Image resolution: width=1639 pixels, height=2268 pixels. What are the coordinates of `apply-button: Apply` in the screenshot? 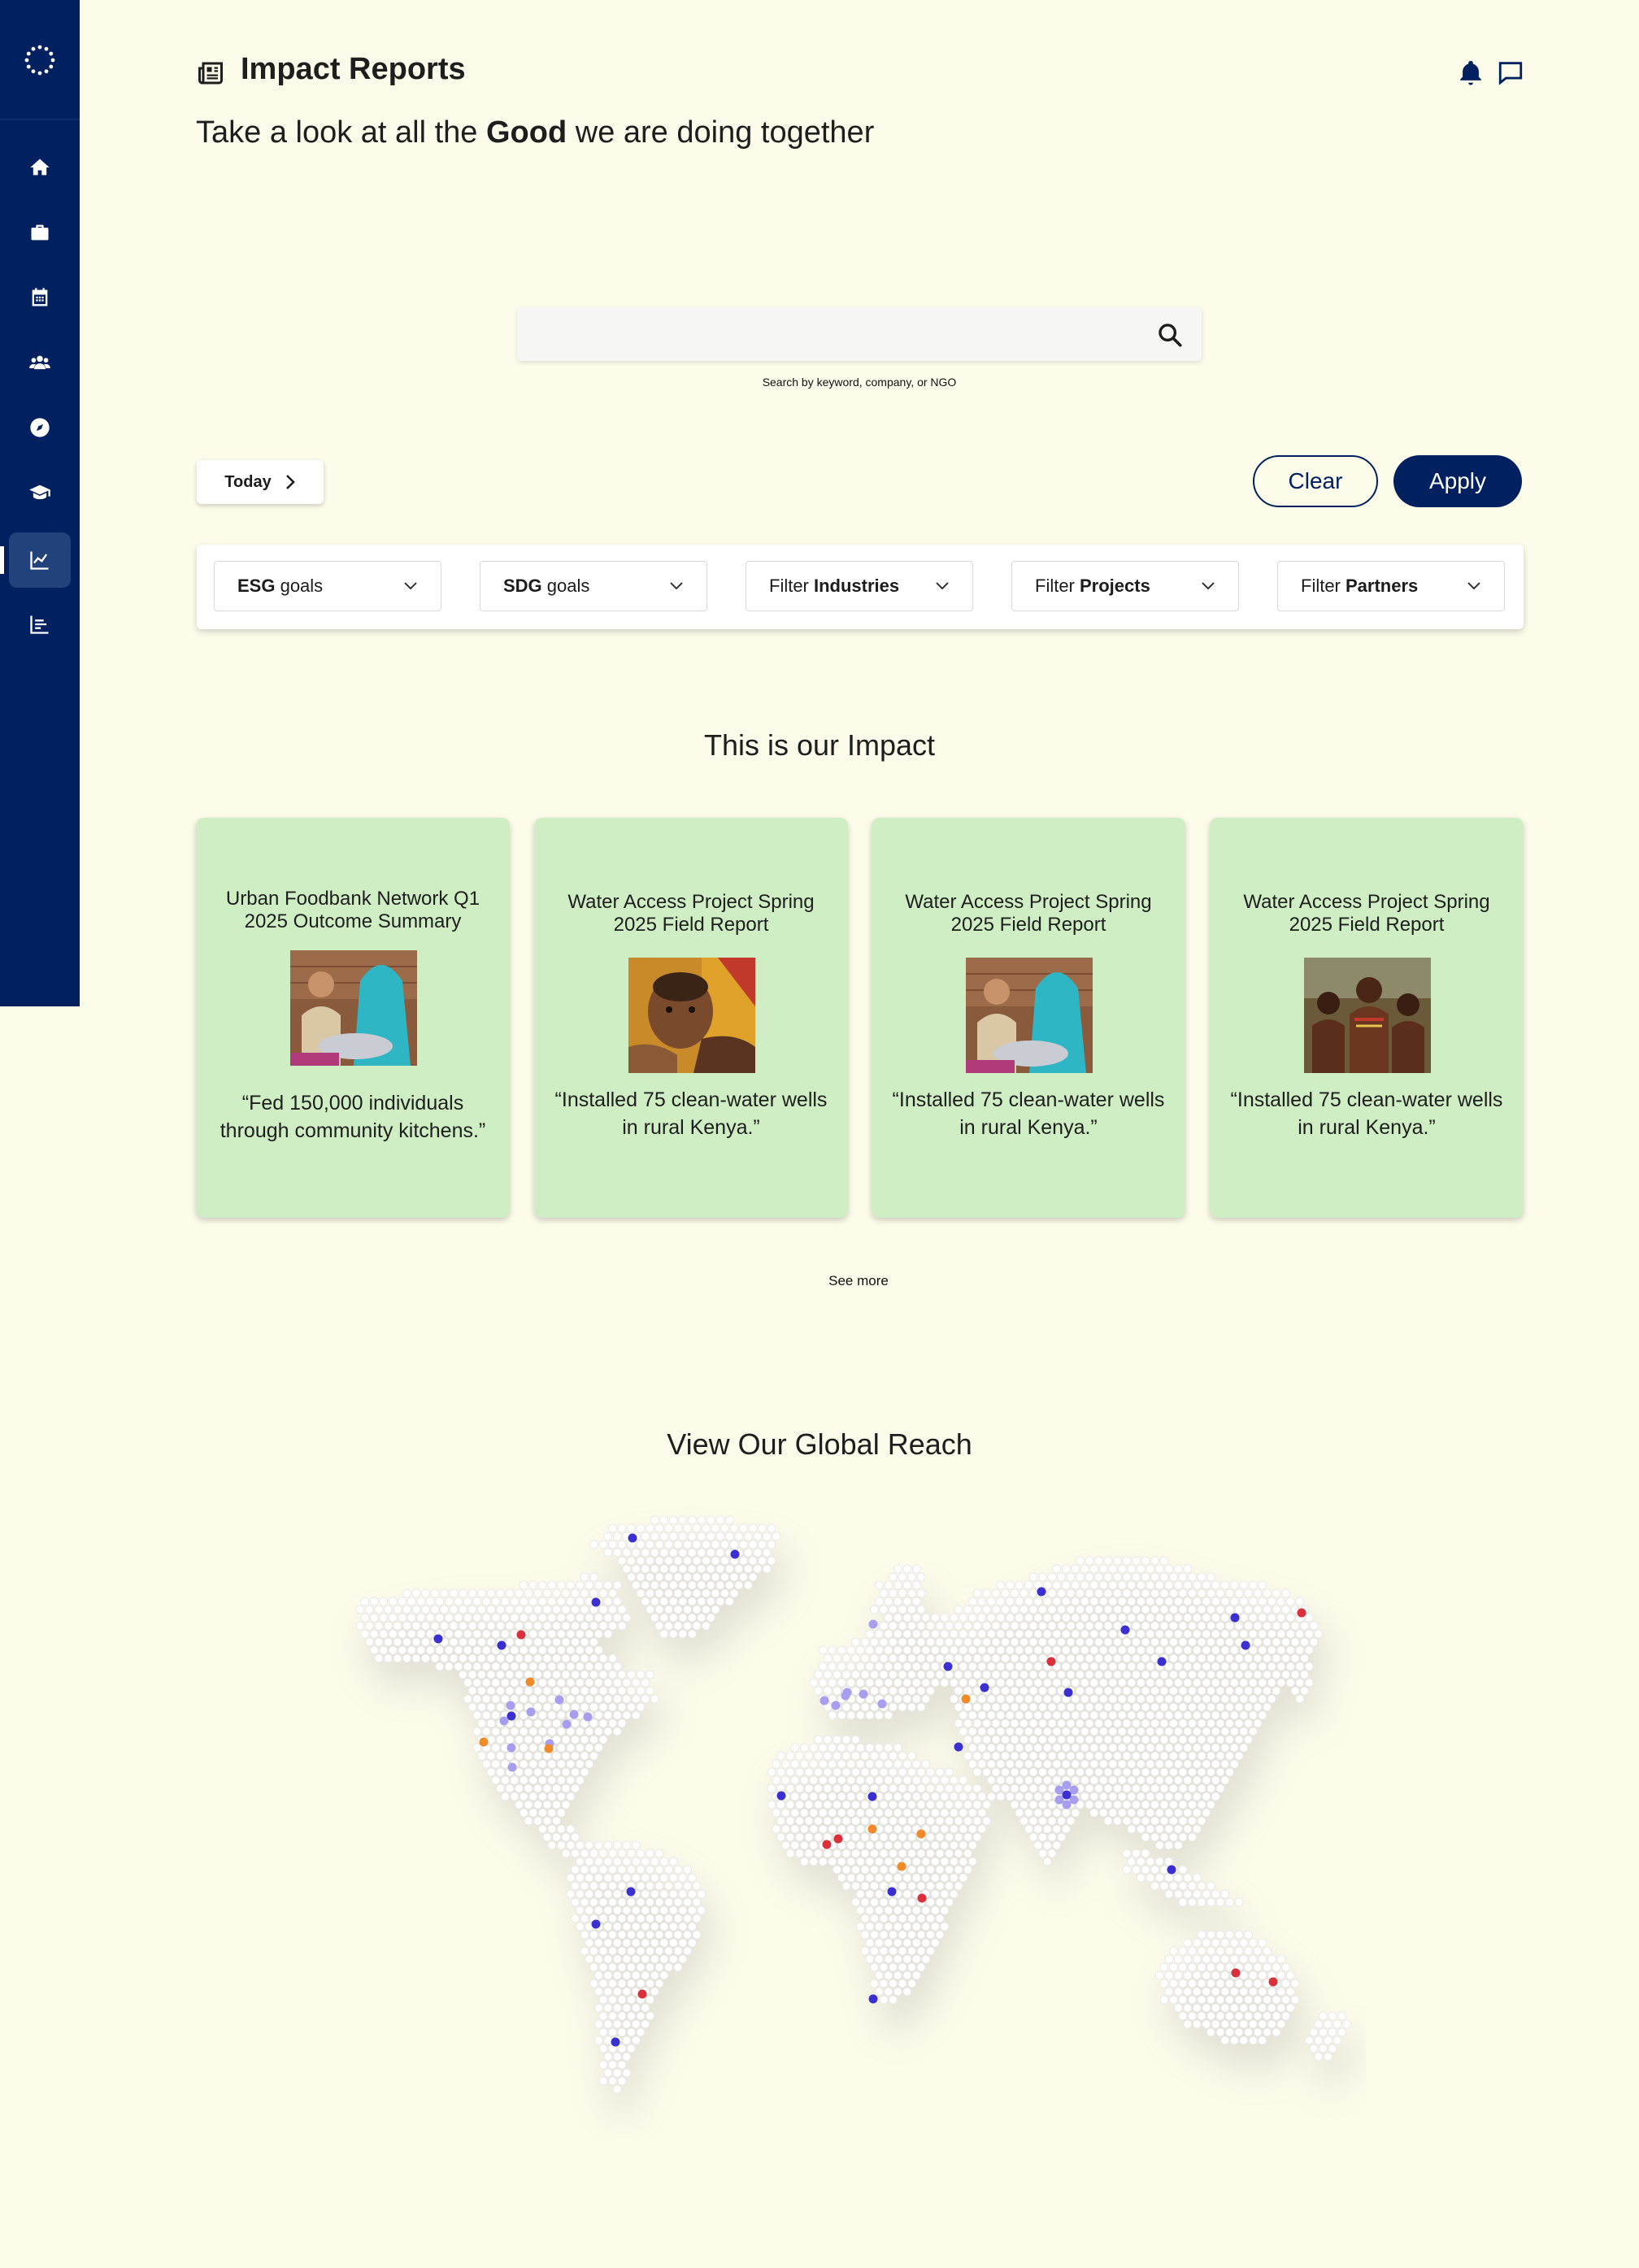 It's located at (1457, 481).